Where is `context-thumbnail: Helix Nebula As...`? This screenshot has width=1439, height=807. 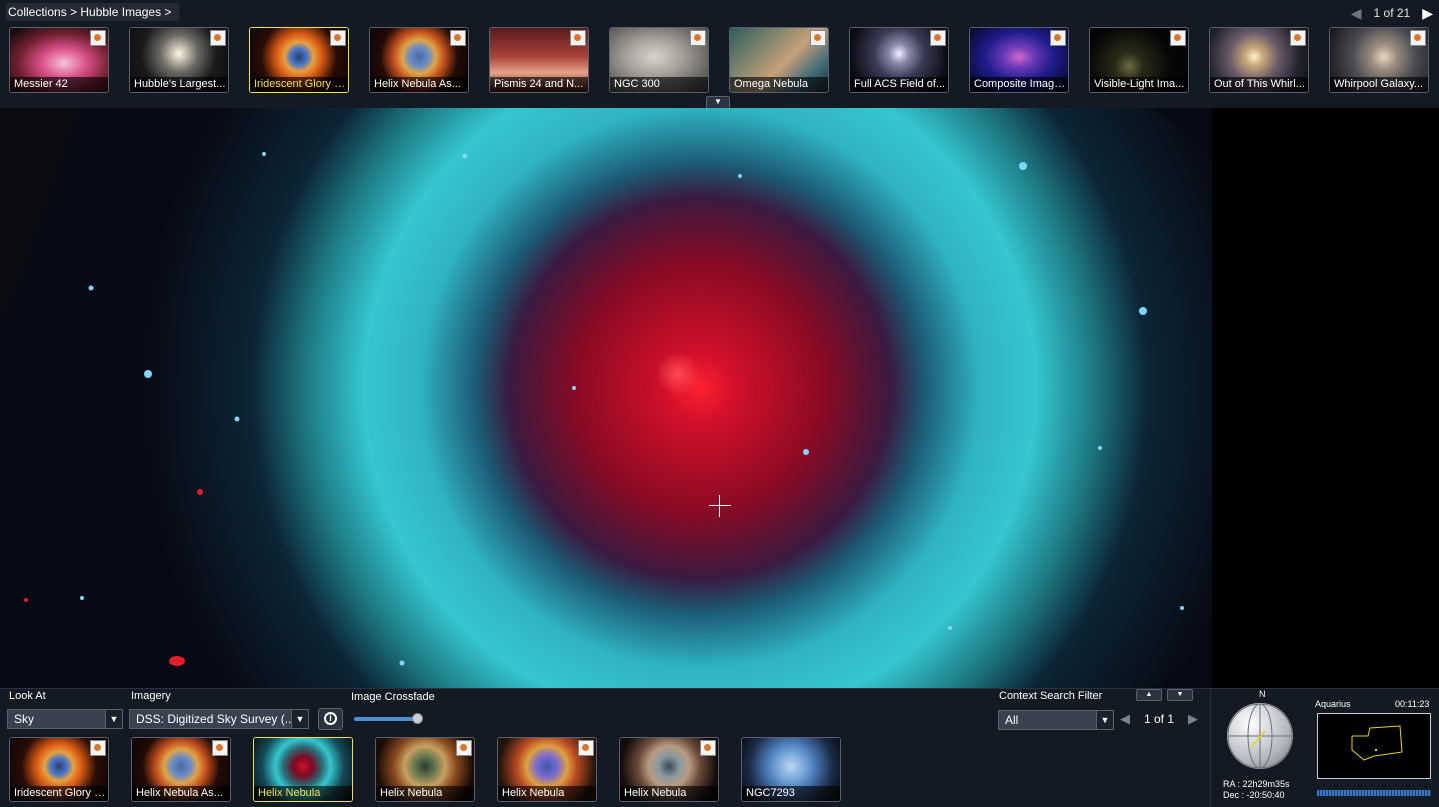 context-thumbnail: Helix Nebula As... is located at coordinates (181, 769).